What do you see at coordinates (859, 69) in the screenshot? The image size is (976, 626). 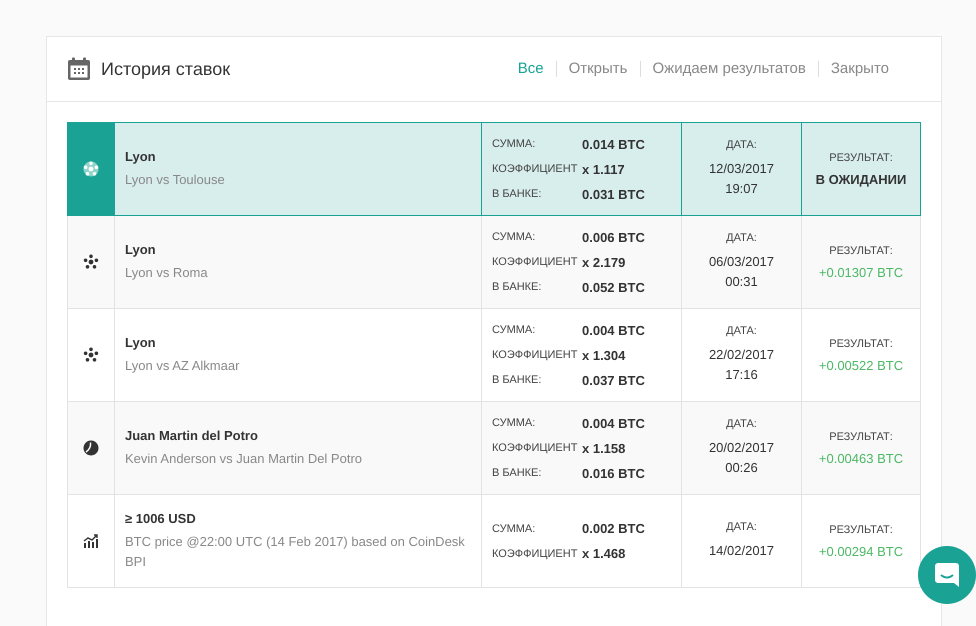 I see `filter-tab: Закрыто` at bounding box center [859, 69].